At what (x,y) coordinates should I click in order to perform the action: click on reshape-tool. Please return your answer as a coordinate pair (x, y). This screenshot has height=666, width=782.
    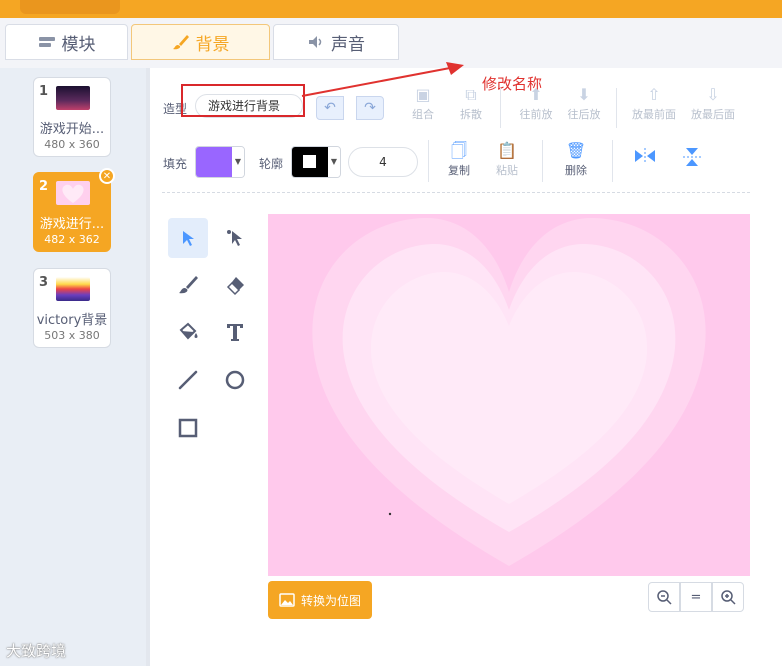
    Looking at the image, I should click on (235, 238).